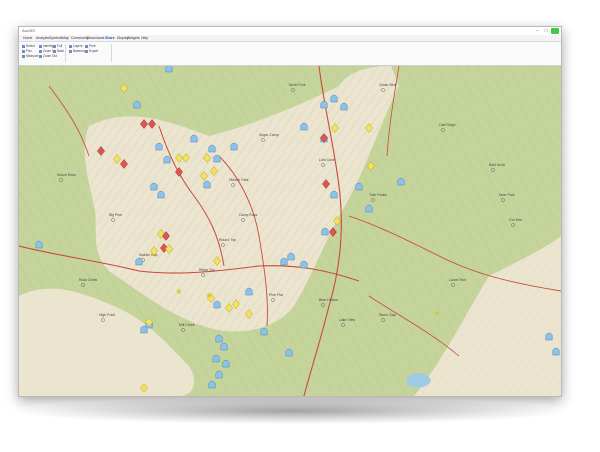  I want to click on ribbon-button: Back, so click(58, 51).